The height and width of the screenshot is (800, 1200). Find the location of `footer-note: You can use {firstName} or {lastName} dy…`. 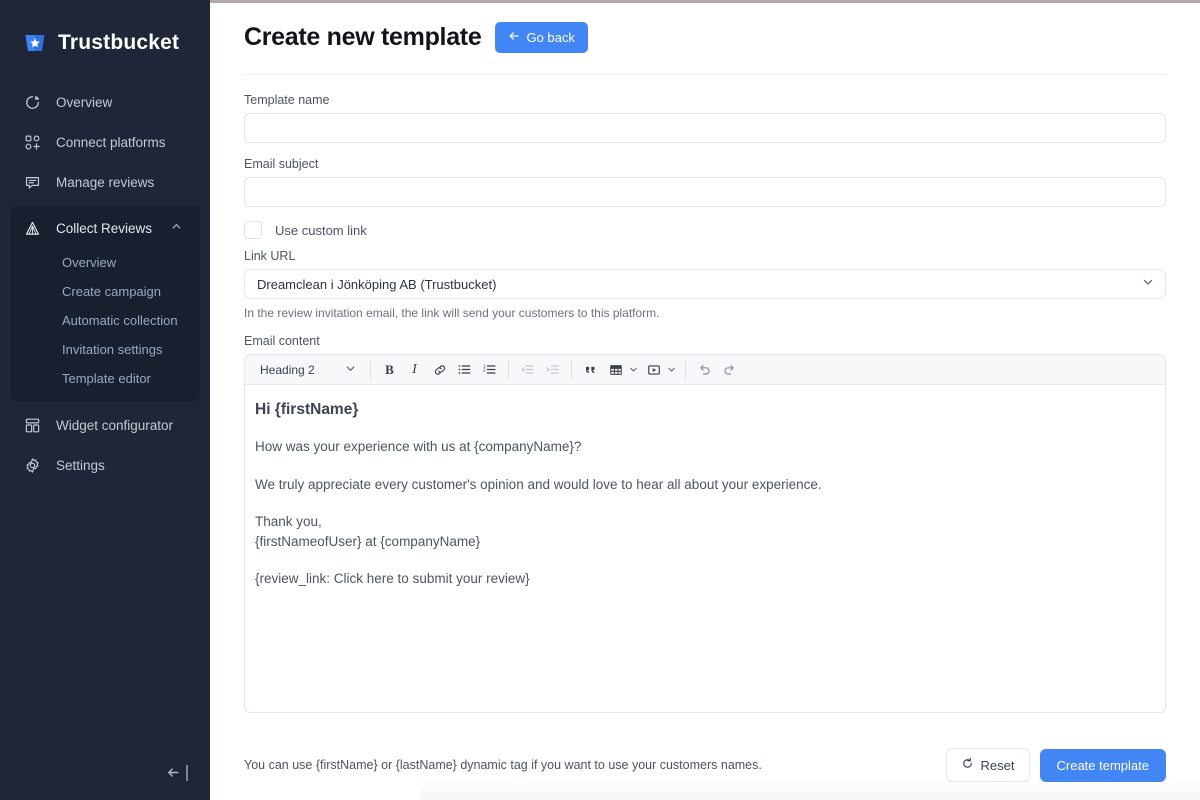

footer-note: You can use {firstName} or {lastName} dy… is located at coordinates (503, 765).